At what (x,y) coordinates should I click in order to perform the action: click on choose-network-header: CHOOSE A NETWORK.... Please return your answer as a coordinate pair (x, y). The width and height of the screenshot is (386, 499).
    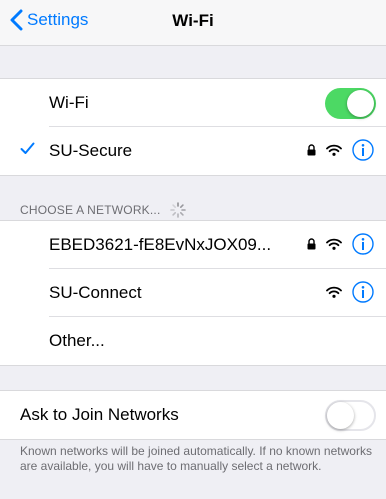
    Looking at the image, I should click on (103, 210).